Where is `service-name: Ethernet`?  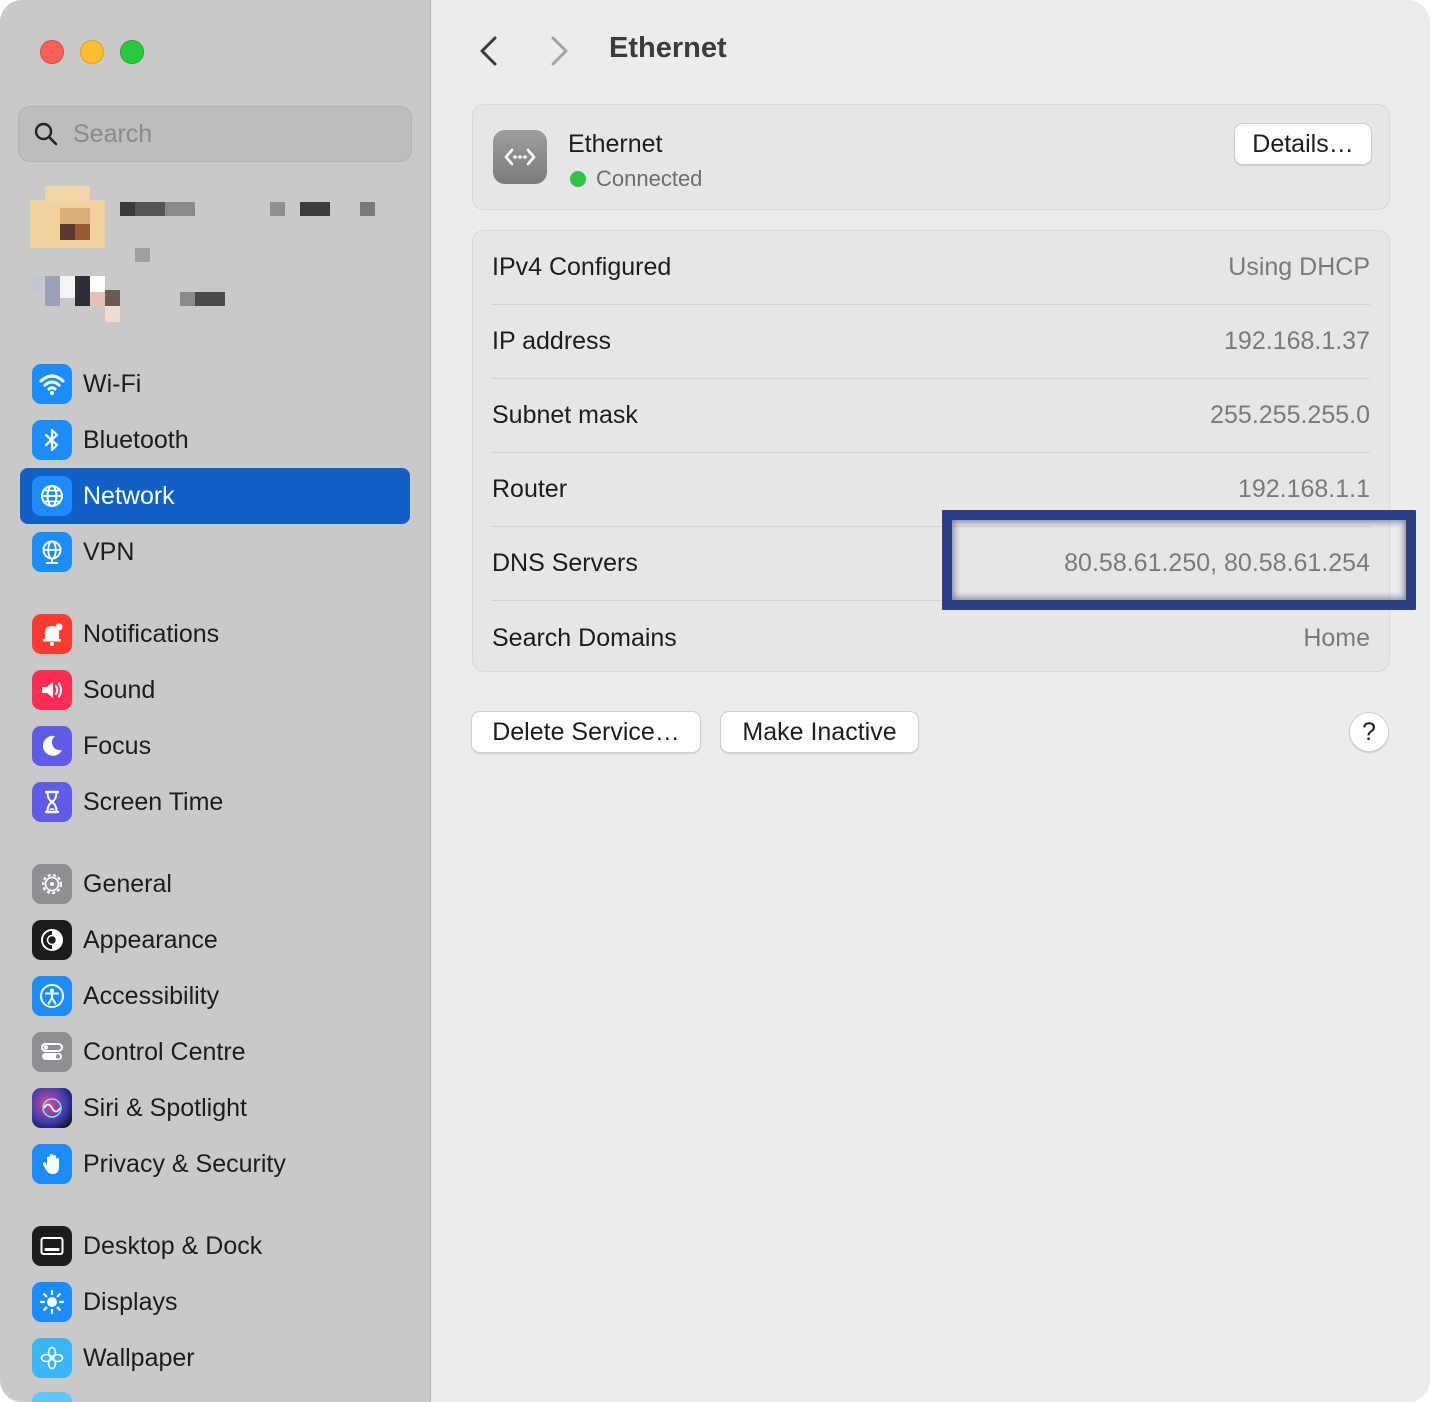
service-name: Ethernet is located at coordinates (615, 144).